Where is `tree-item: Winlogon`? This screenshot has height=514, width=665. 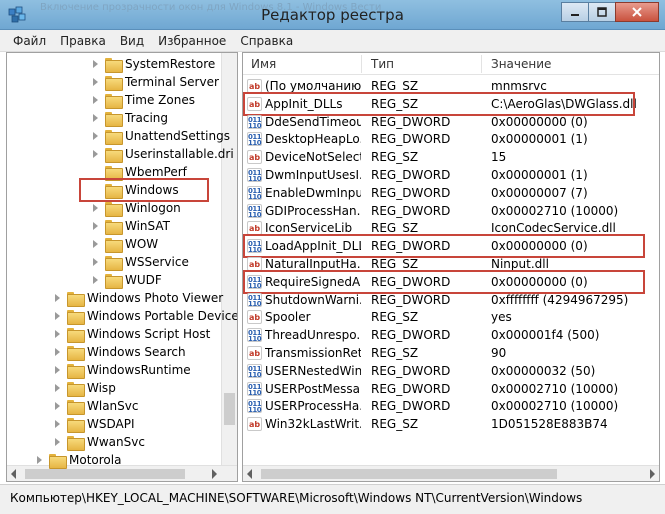 tree-item: Winlogon is located at coordinates (136, 208).